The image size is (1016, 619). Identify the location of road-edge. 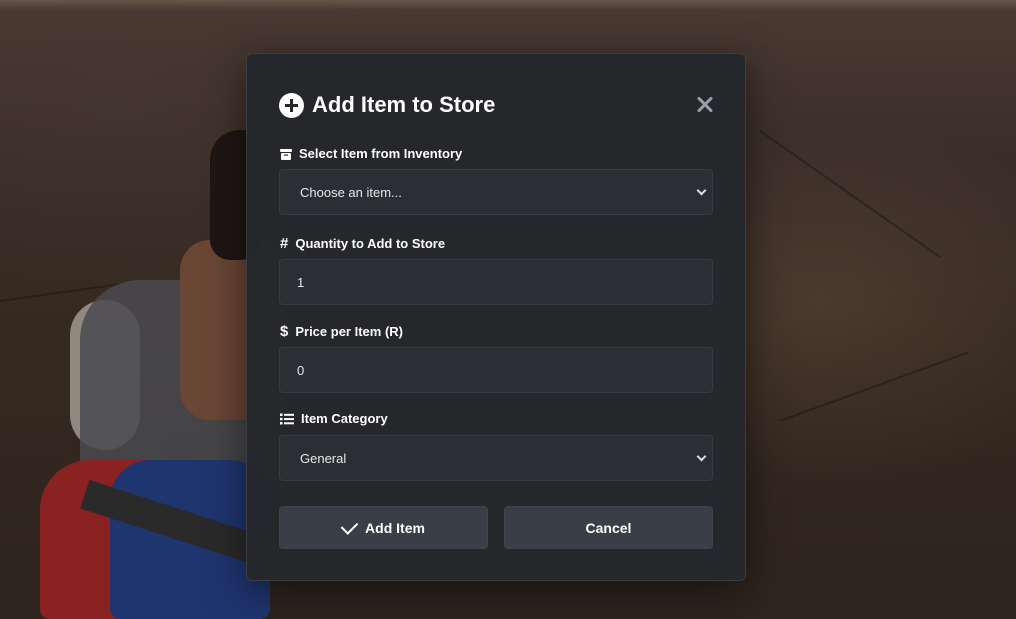
(508, 5).